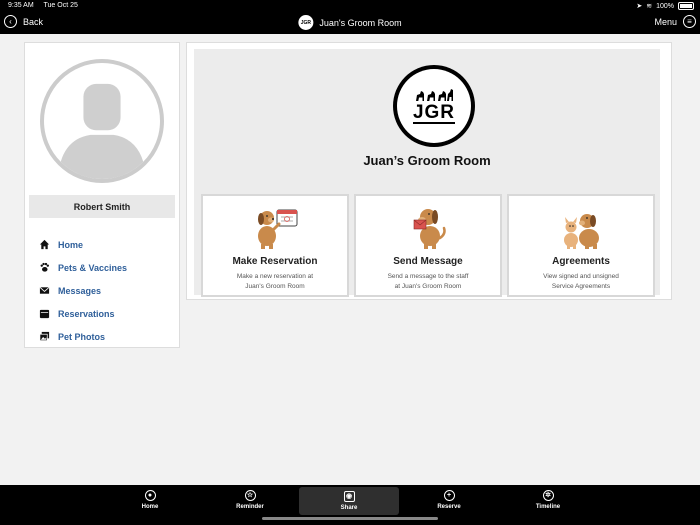  I want to click on sidebar-item-reservations: Reservations, so click(83, 313).